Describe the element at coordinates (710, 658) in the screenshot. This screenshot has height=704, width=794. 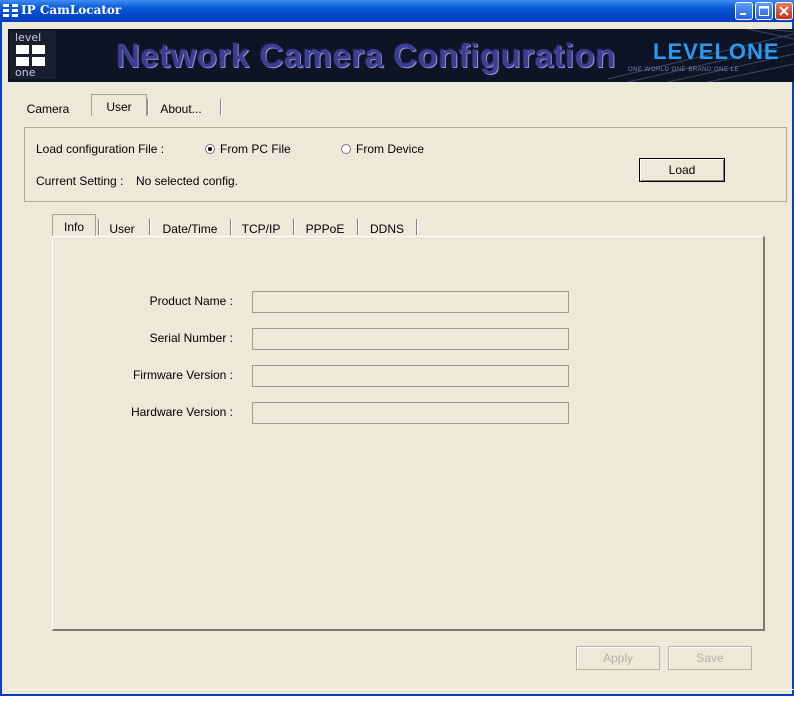
I see `save-button: Save` at that location.